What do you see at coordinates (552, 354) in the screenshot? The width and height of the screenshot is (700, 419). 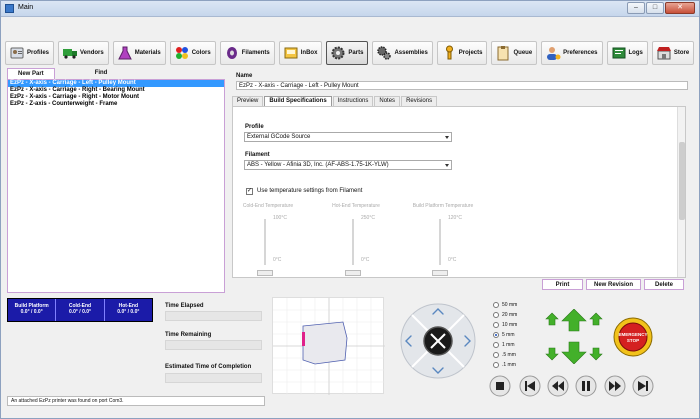 I see `retract-down-left-icon` at bounding box center [552, 354].